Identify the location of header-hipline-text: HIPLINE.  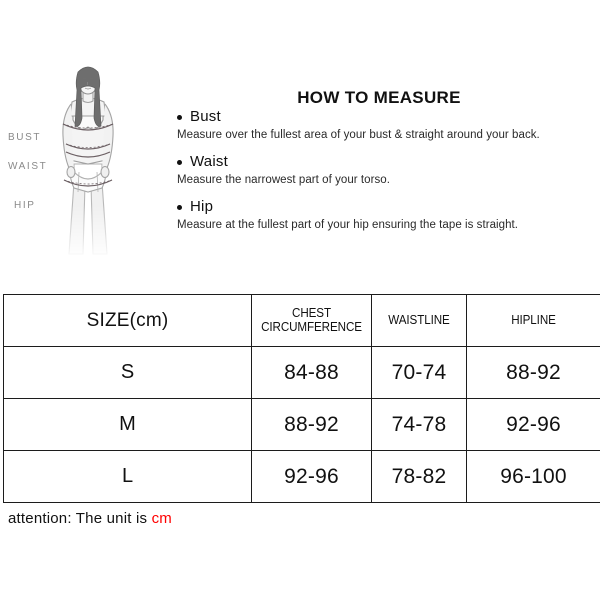
(533, 319).